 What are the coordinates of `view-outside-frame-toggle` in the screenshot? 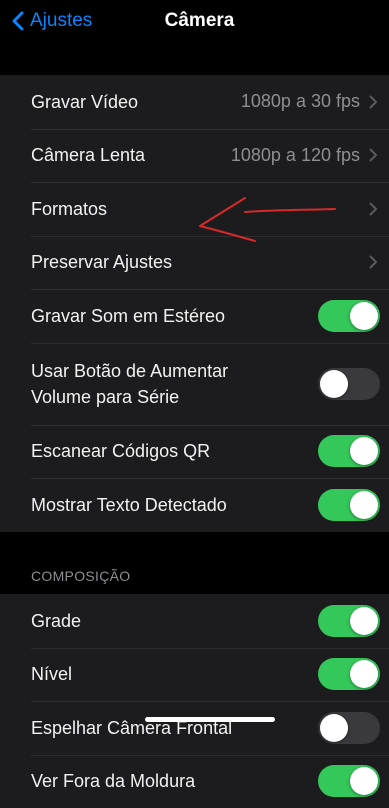 It's located at (349, 781).